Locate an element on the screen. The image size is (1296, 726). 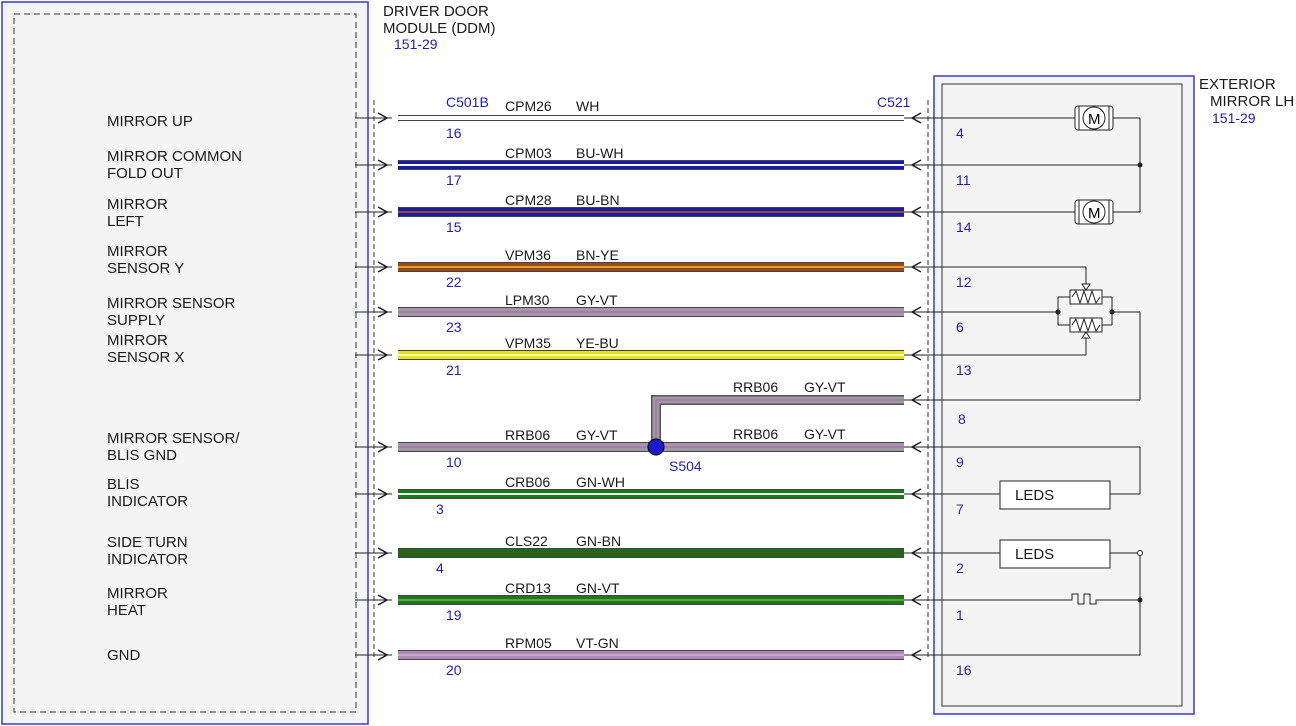
ddm-pin-number: 23 is located at coordinates (454, 327).